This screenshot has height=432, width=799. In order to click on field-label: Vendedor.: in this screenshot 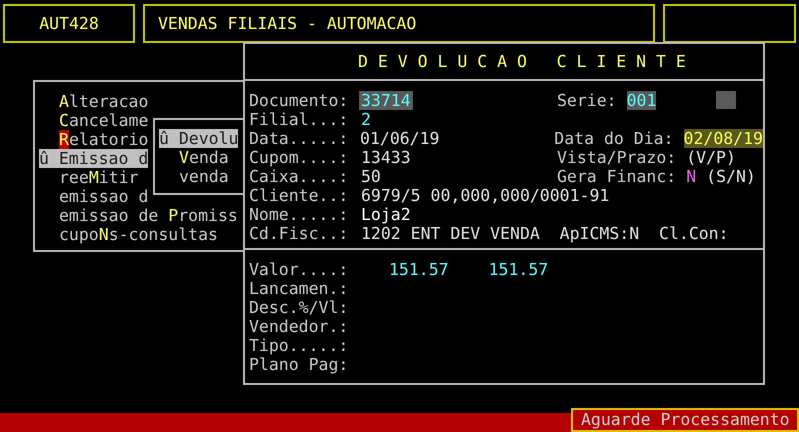, I will do `click(299, 326)`.